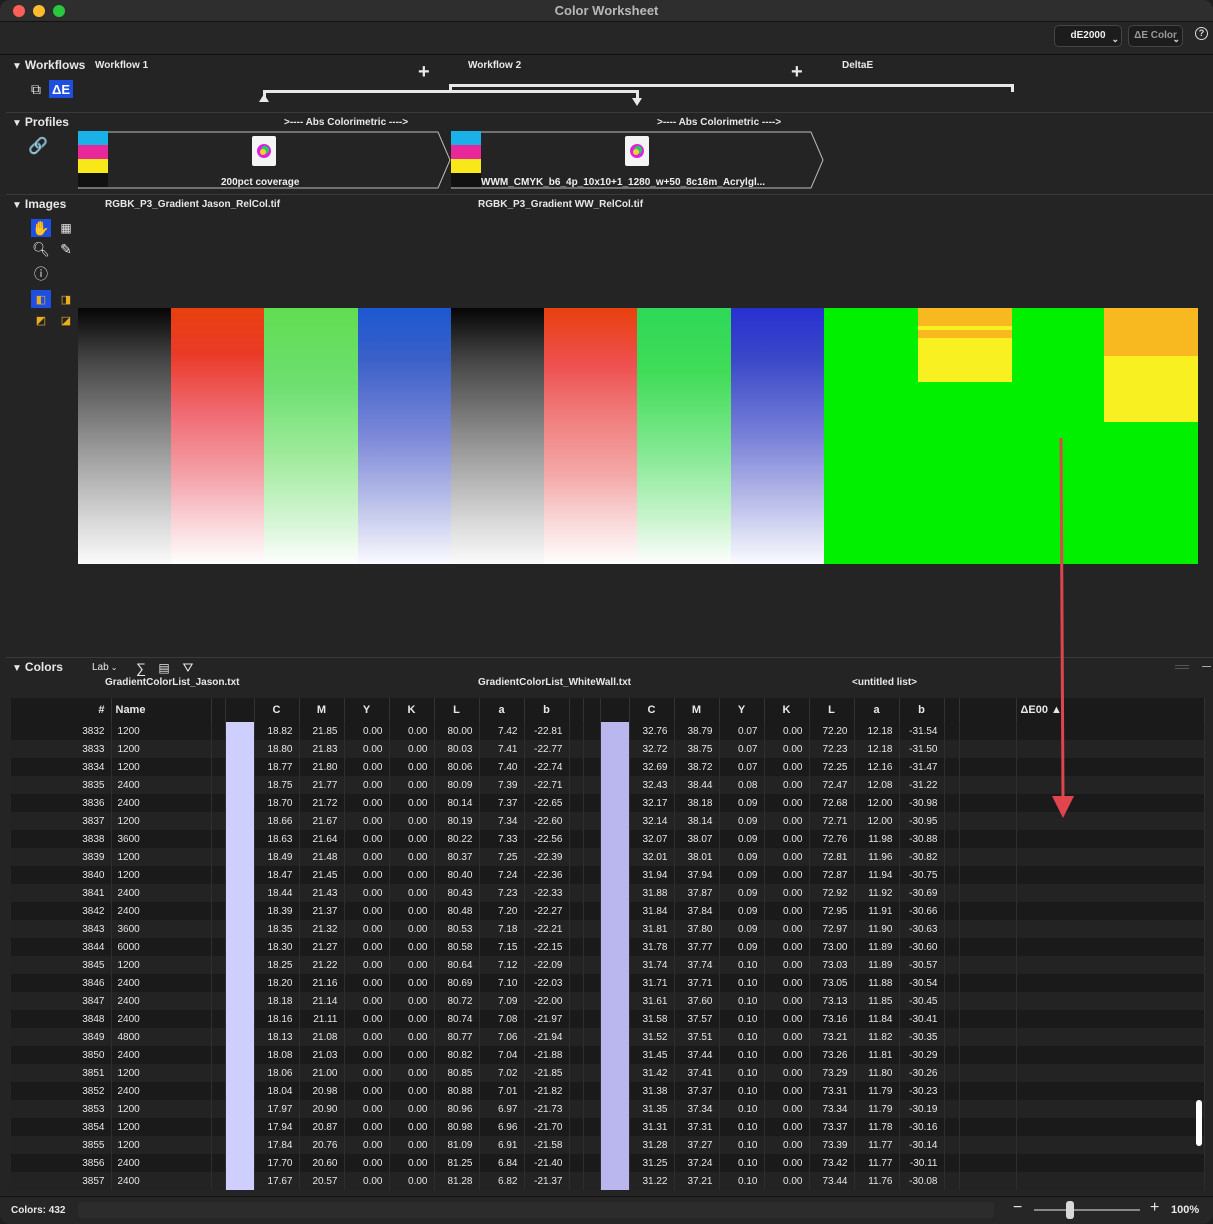 This screenshot has width=1213, height=1224. What do you see at coordinates (1154, 1208) in the screenshot?
I see `zoom-in-button: +` at bounding box center [1154, 1208].